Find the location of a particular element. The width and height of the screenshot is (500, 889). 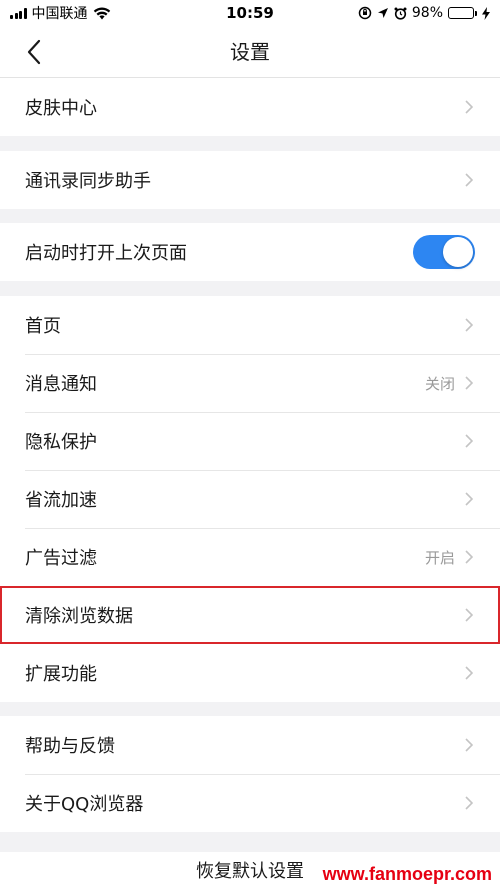

settings-item-label: 省流加速 is located at coordinates (61, 500).